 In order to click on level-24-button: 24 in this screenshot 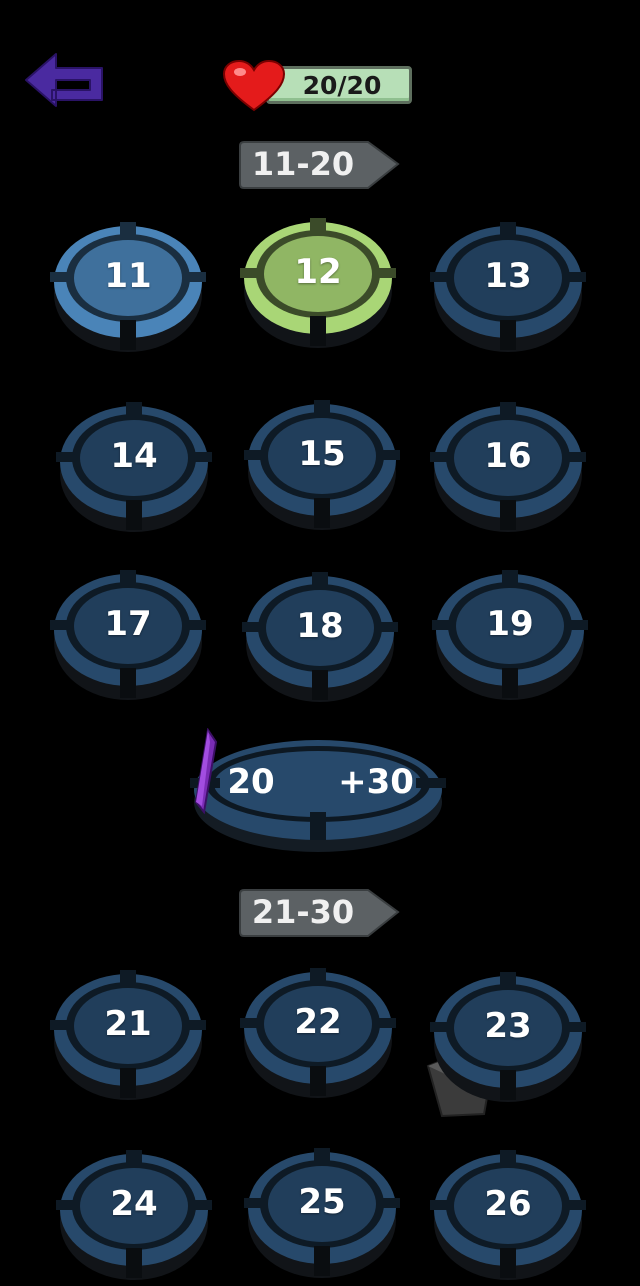, I will do `click(134, 1218)`.